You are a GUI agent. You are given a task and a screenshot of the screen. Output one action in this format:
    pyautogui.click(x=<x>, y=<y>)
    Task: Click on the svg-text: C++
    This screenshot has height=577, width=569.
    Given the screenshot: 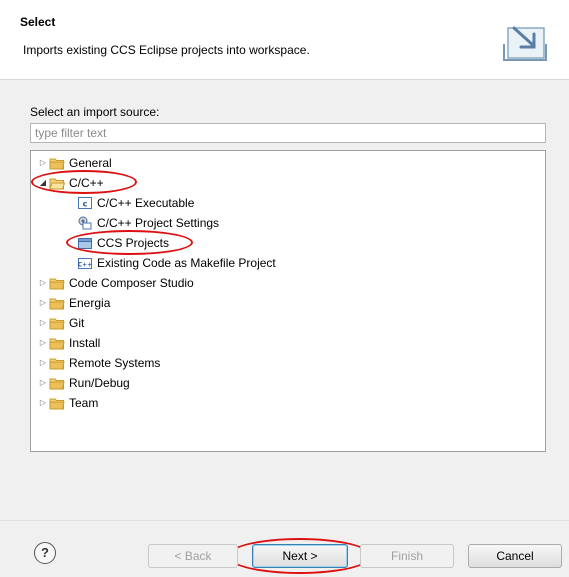 What is the action you would take?
    pyautogui.click(x=85, y=265)
    